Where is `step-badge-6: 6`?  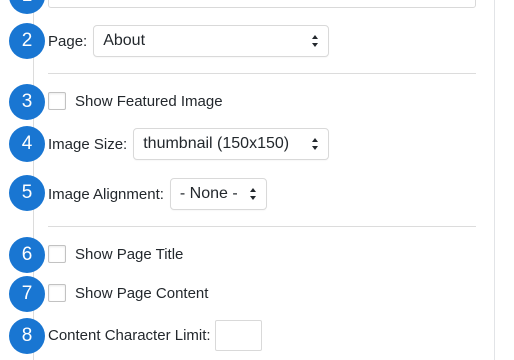 step-badge-6: 6 is located at coordinates (27, 255).